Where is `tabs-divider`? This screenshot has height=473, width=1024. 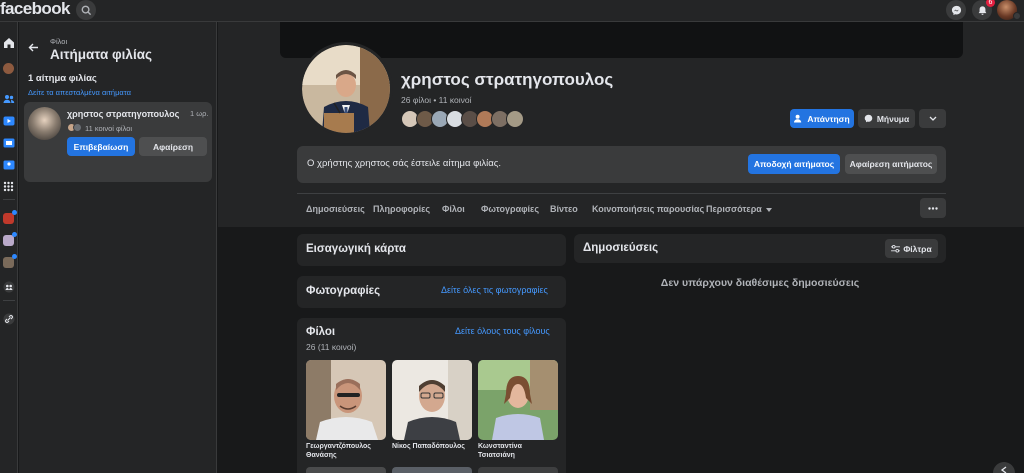 tabs-divider is located at coordinates (621, 193).